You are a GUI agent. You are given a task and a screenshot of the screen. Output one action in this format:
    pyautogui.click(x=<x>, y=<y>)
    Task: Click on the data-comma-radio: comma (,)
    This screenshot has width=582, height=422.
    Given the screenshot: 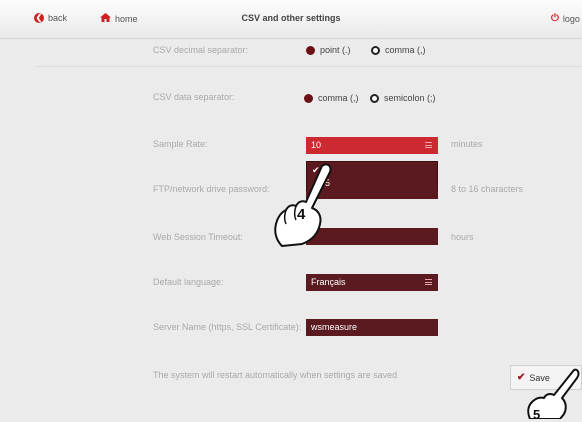 What is the action you would take?
    pyautogui.click(x=331, y=98)
    